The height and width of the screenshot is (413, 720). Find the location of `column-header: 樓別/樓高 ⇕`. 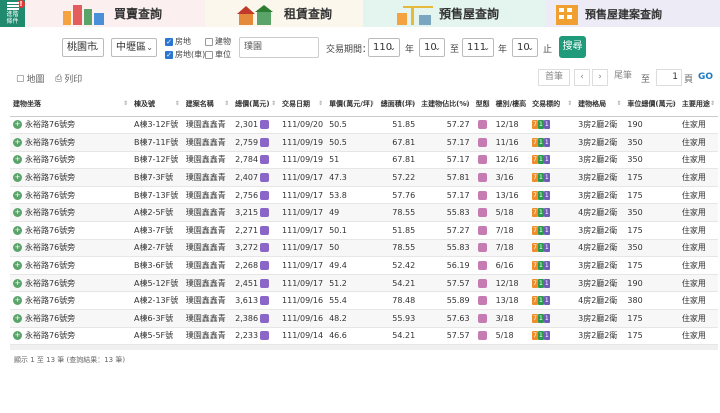

column-header: 樓別/樓高 ⇕ is located at coordinates (511, 104).